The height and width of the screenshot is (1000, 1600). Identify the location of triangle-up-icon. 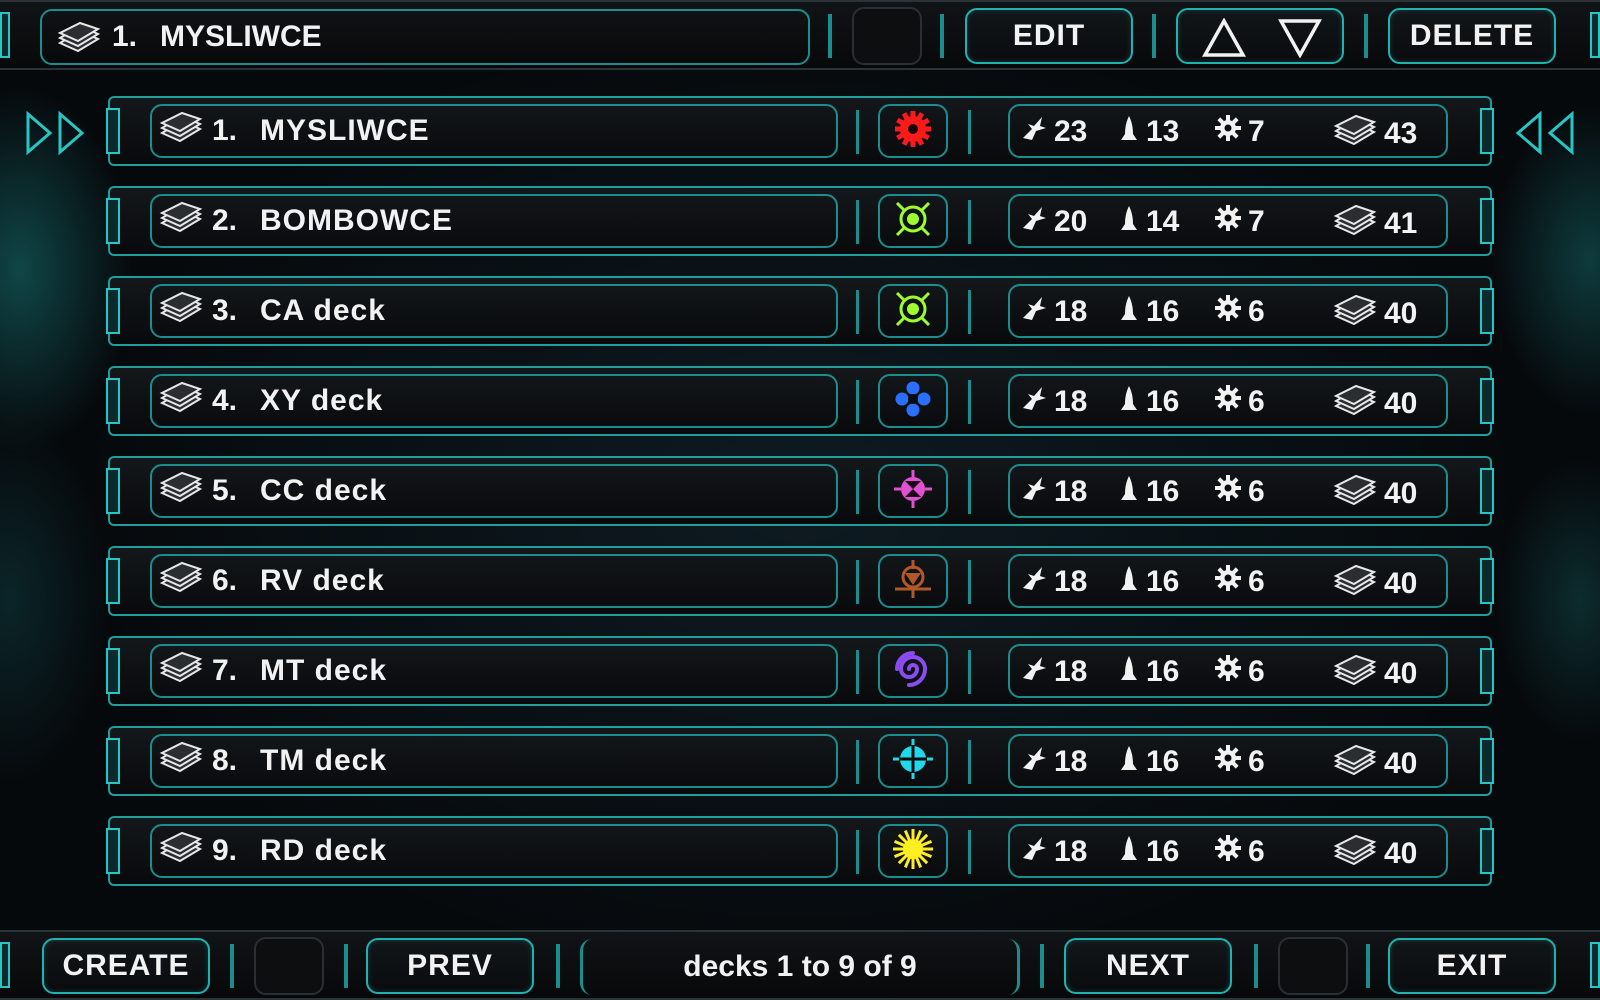
(1224, 38).